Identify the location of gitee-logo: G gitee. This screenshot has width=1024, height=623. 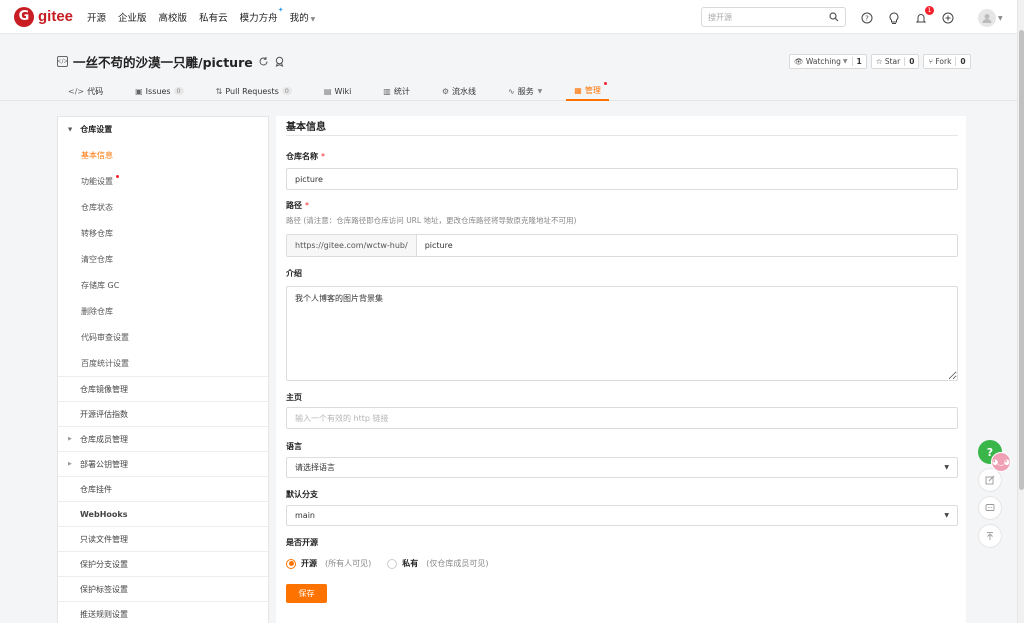
(43, 16).